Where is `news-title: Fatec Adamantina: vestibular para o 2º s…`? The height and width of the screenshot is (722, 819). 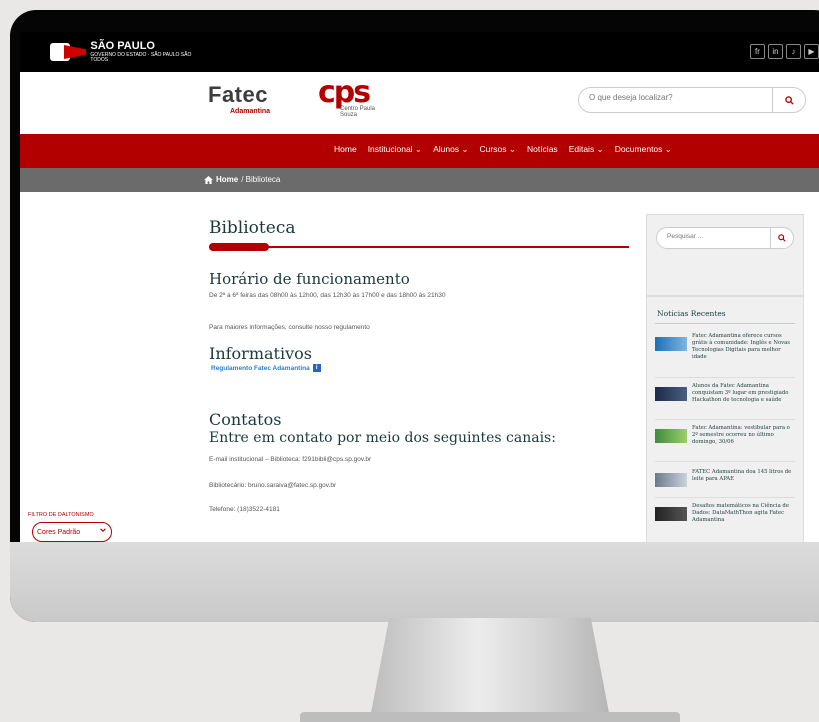 news-title: Fatec Adamantina: vestibular para o 2º s… is located at coordinates (741, 435).